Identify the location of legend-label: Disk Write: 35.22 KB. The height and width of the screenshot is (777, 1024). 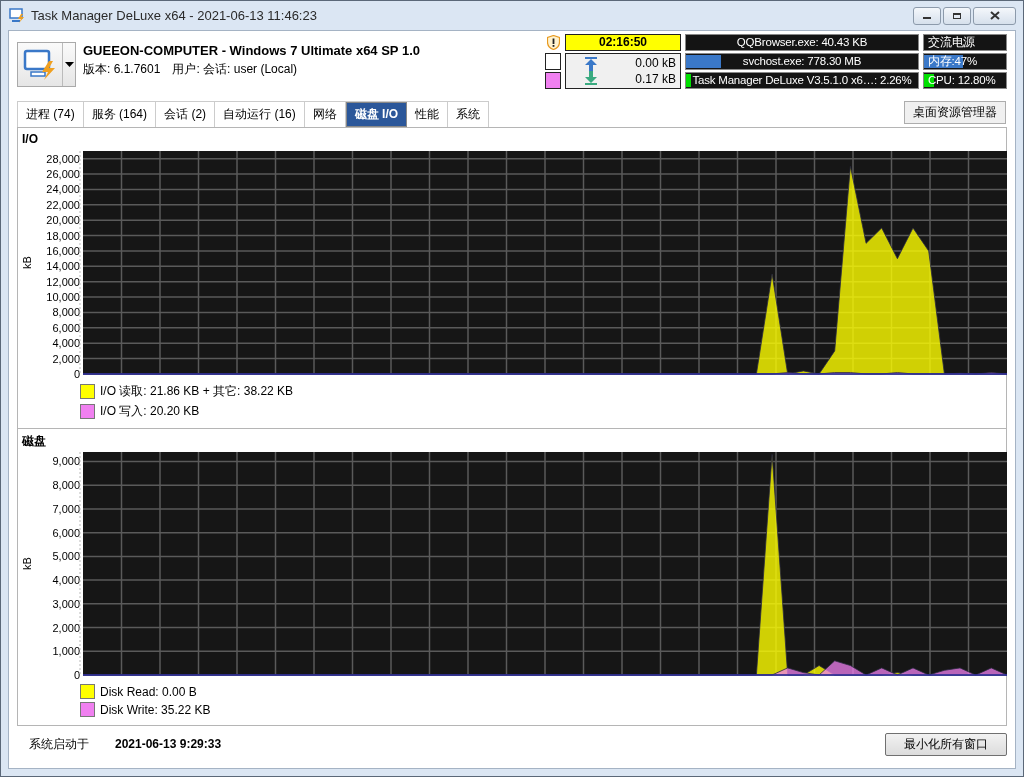
(155, 709).